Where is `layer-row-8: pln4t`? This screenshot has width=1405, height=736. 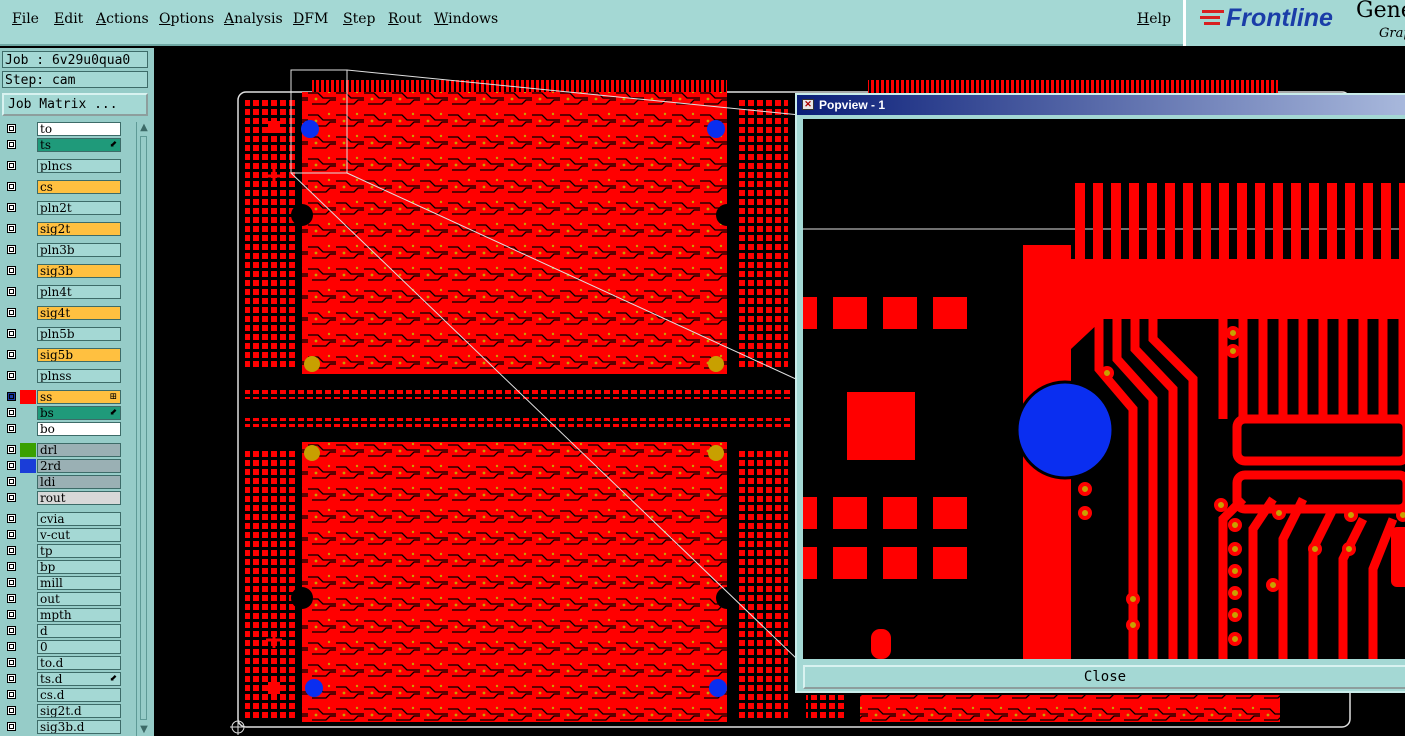 layer-row-8: pln4t is located at coordinates (69, 292).